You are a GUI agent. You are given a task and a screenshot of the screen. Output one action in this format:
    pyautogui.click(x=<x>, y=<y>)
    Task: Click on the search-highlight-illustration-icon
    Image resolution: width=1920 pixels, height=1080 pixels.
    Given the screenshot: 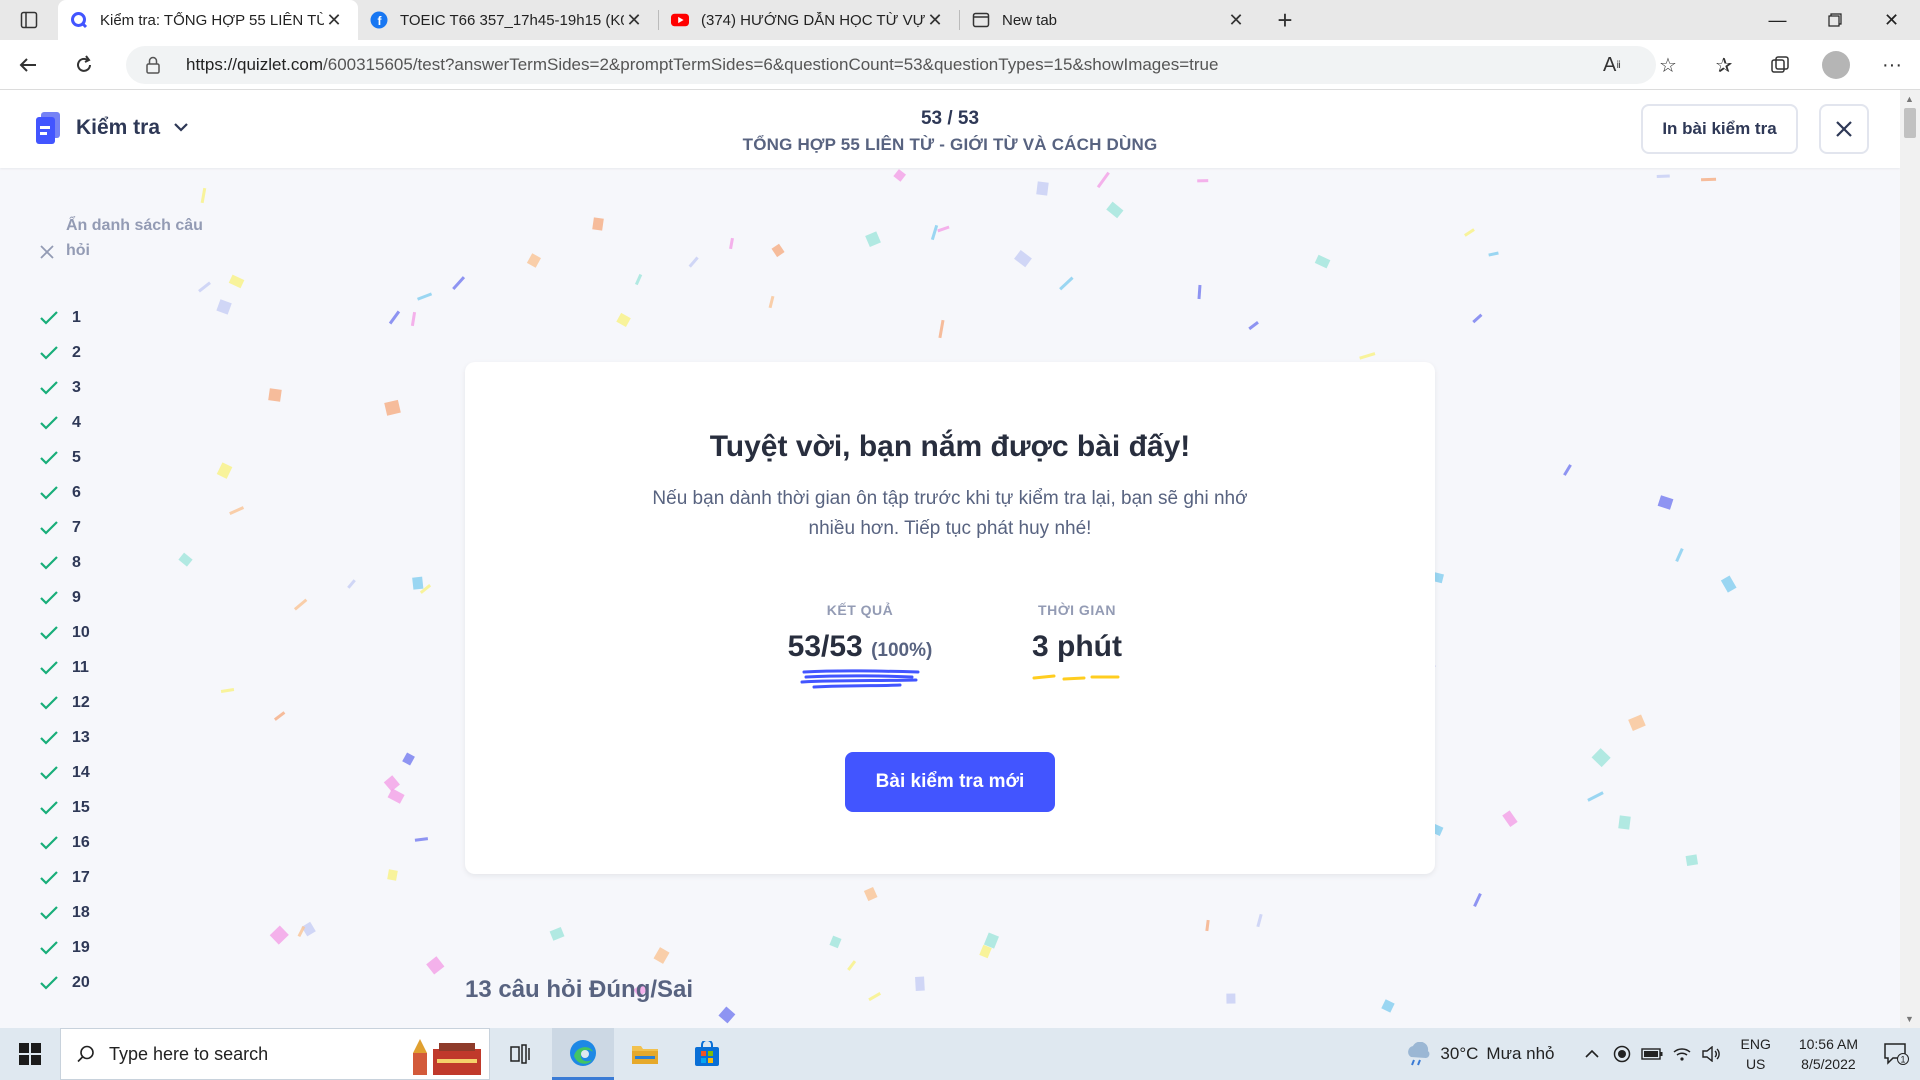 What is the action you would take?
    pyautogui.click(x=447, y=1057)
    